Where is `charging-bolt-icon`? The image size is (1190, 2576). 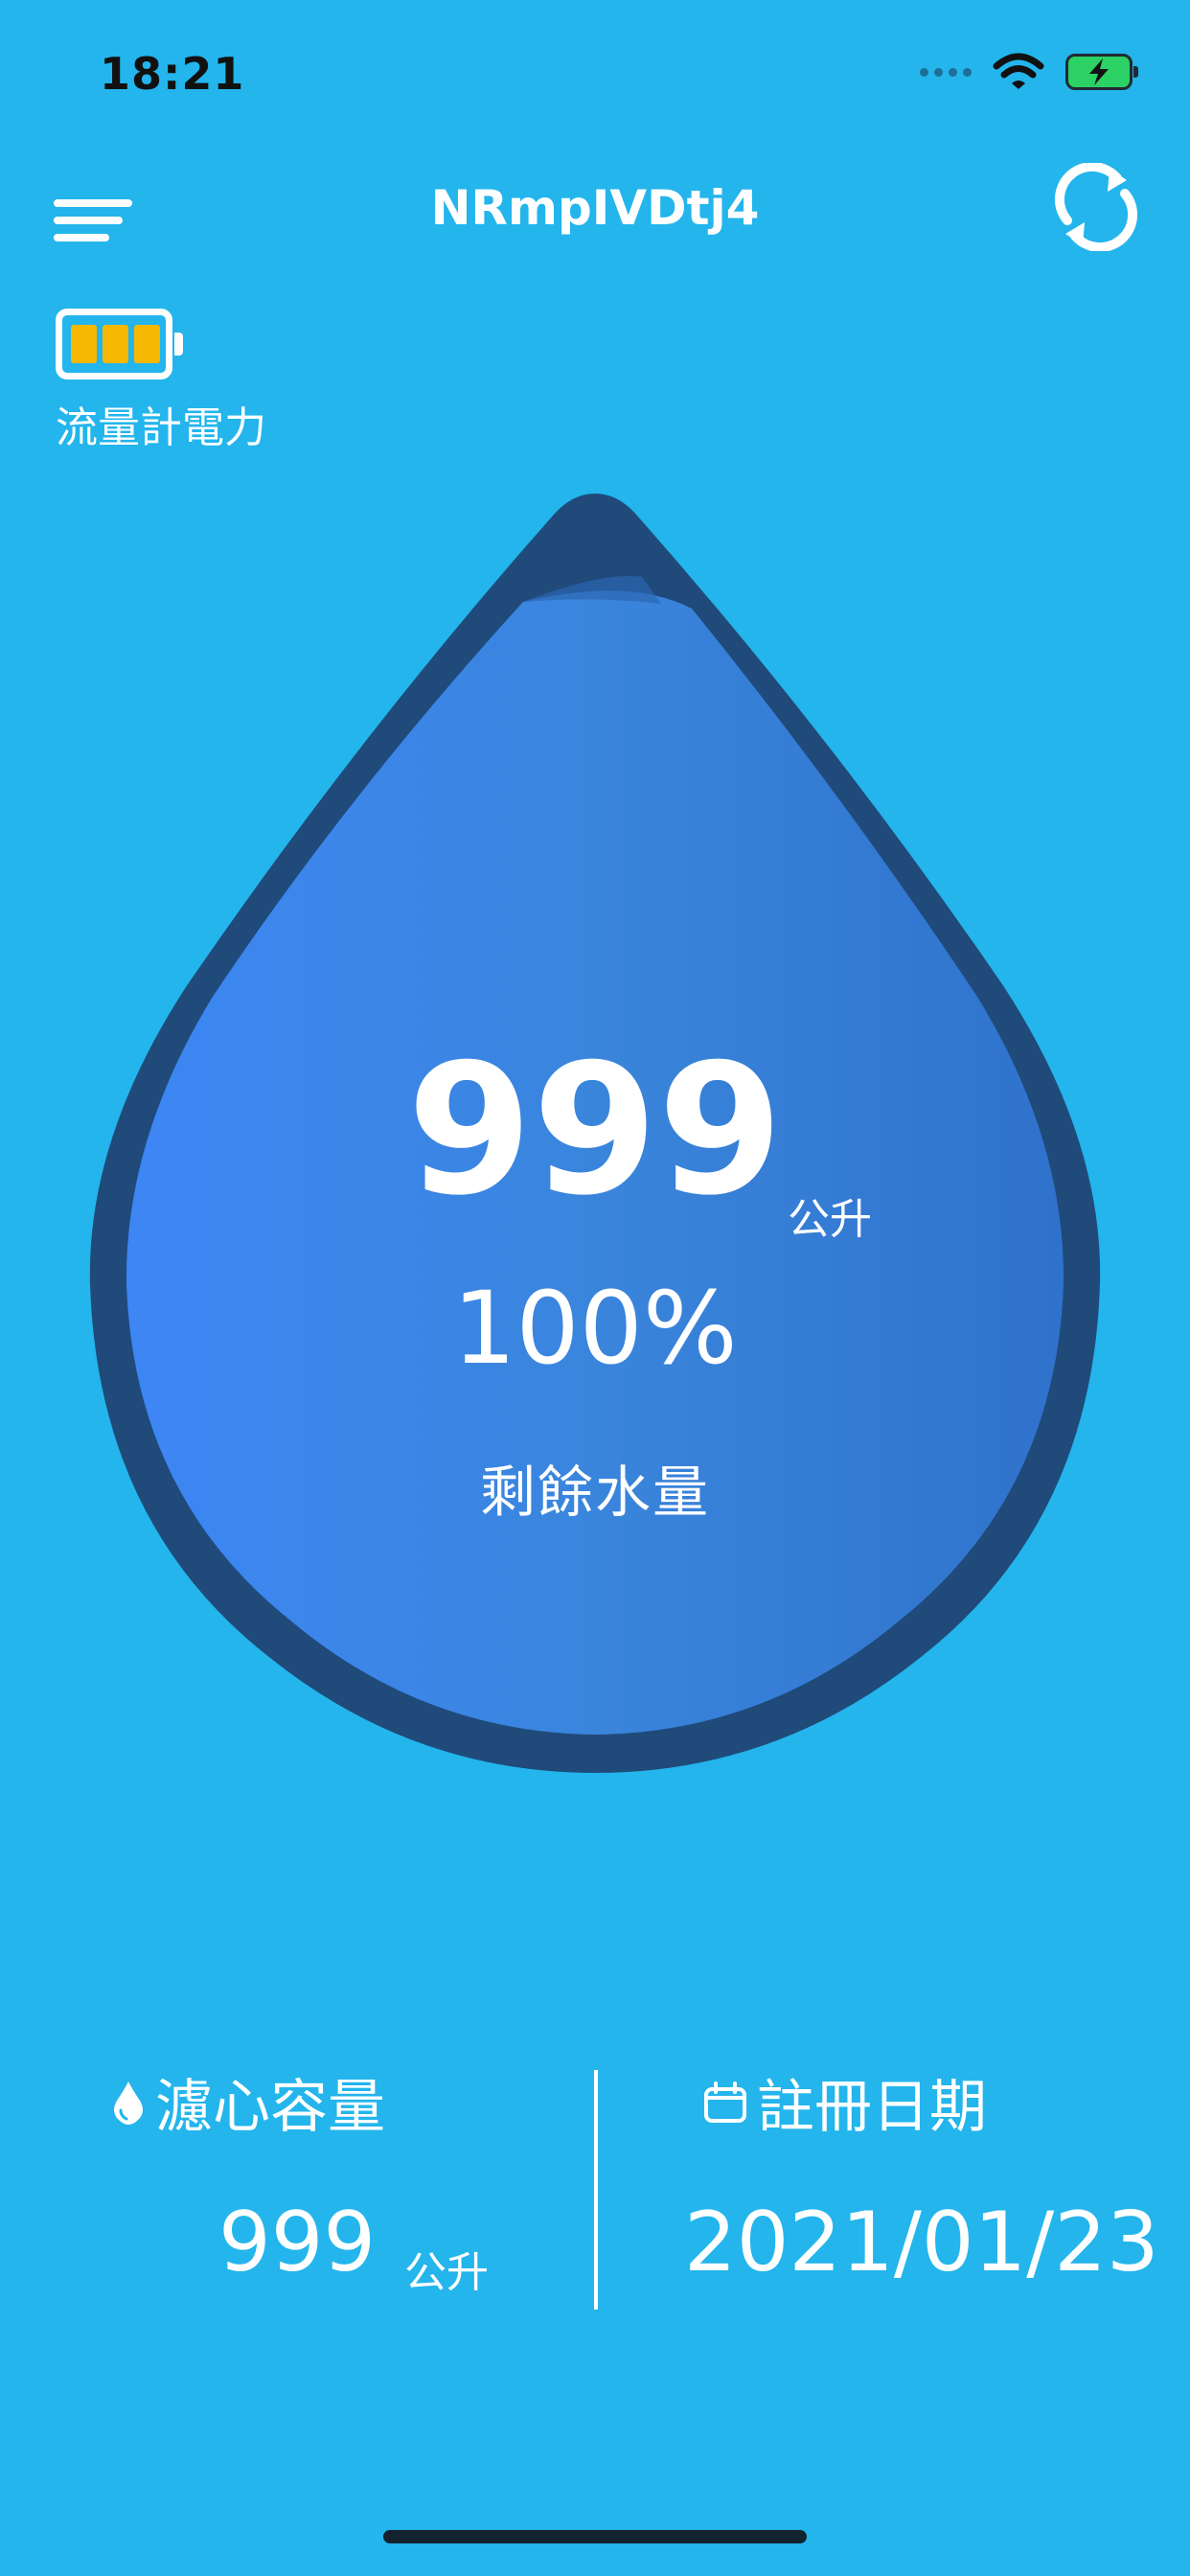
charging-bolt-icon is located at coordinates (1099, 71).